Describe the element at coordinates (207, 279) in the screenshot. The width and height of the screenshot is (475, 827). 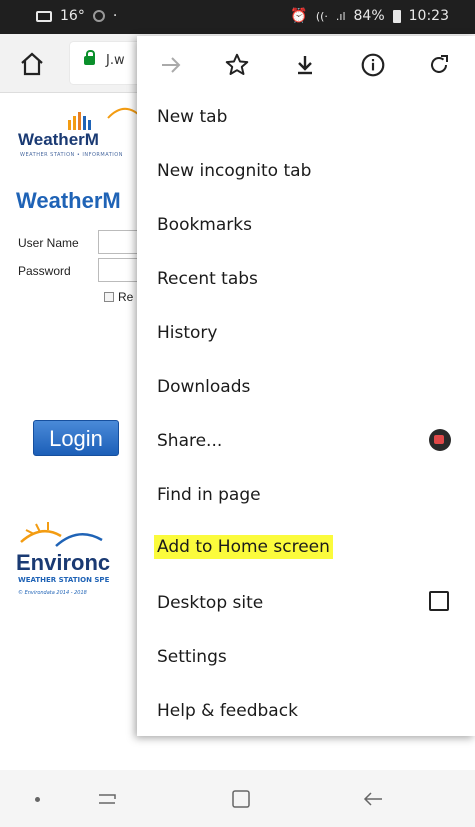
I see `menu-item-recent-tabs: Recent tabs` at that location.